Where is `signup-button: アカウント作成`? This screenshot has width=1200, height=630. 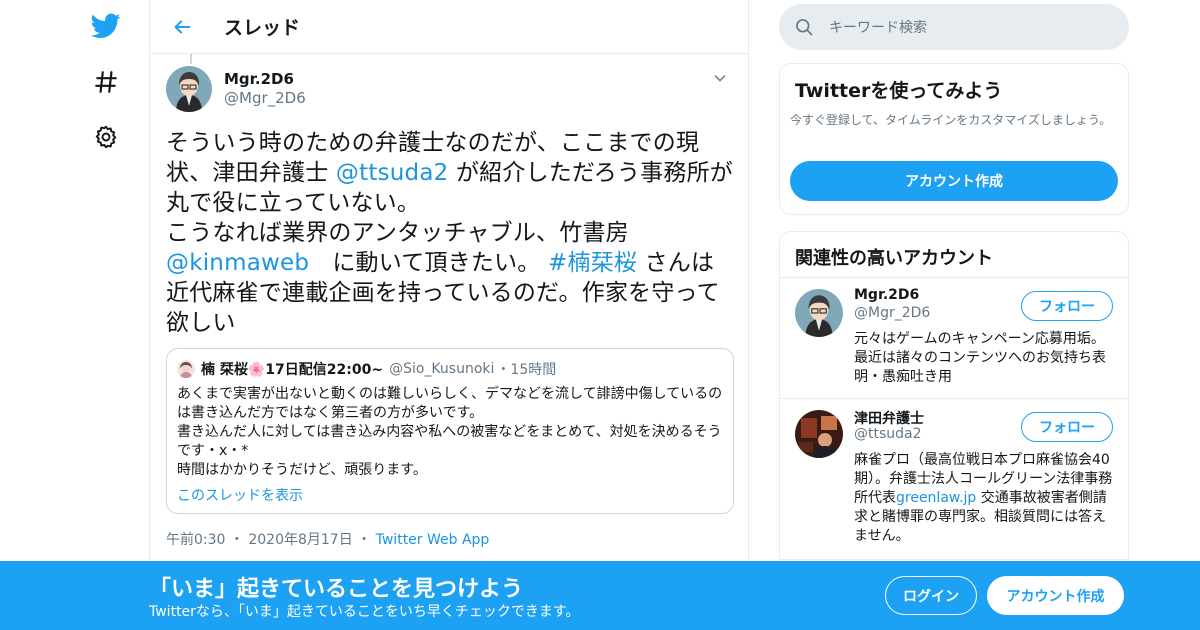
signup-button: アカウント作成 is located at coordinates (1055, 595).